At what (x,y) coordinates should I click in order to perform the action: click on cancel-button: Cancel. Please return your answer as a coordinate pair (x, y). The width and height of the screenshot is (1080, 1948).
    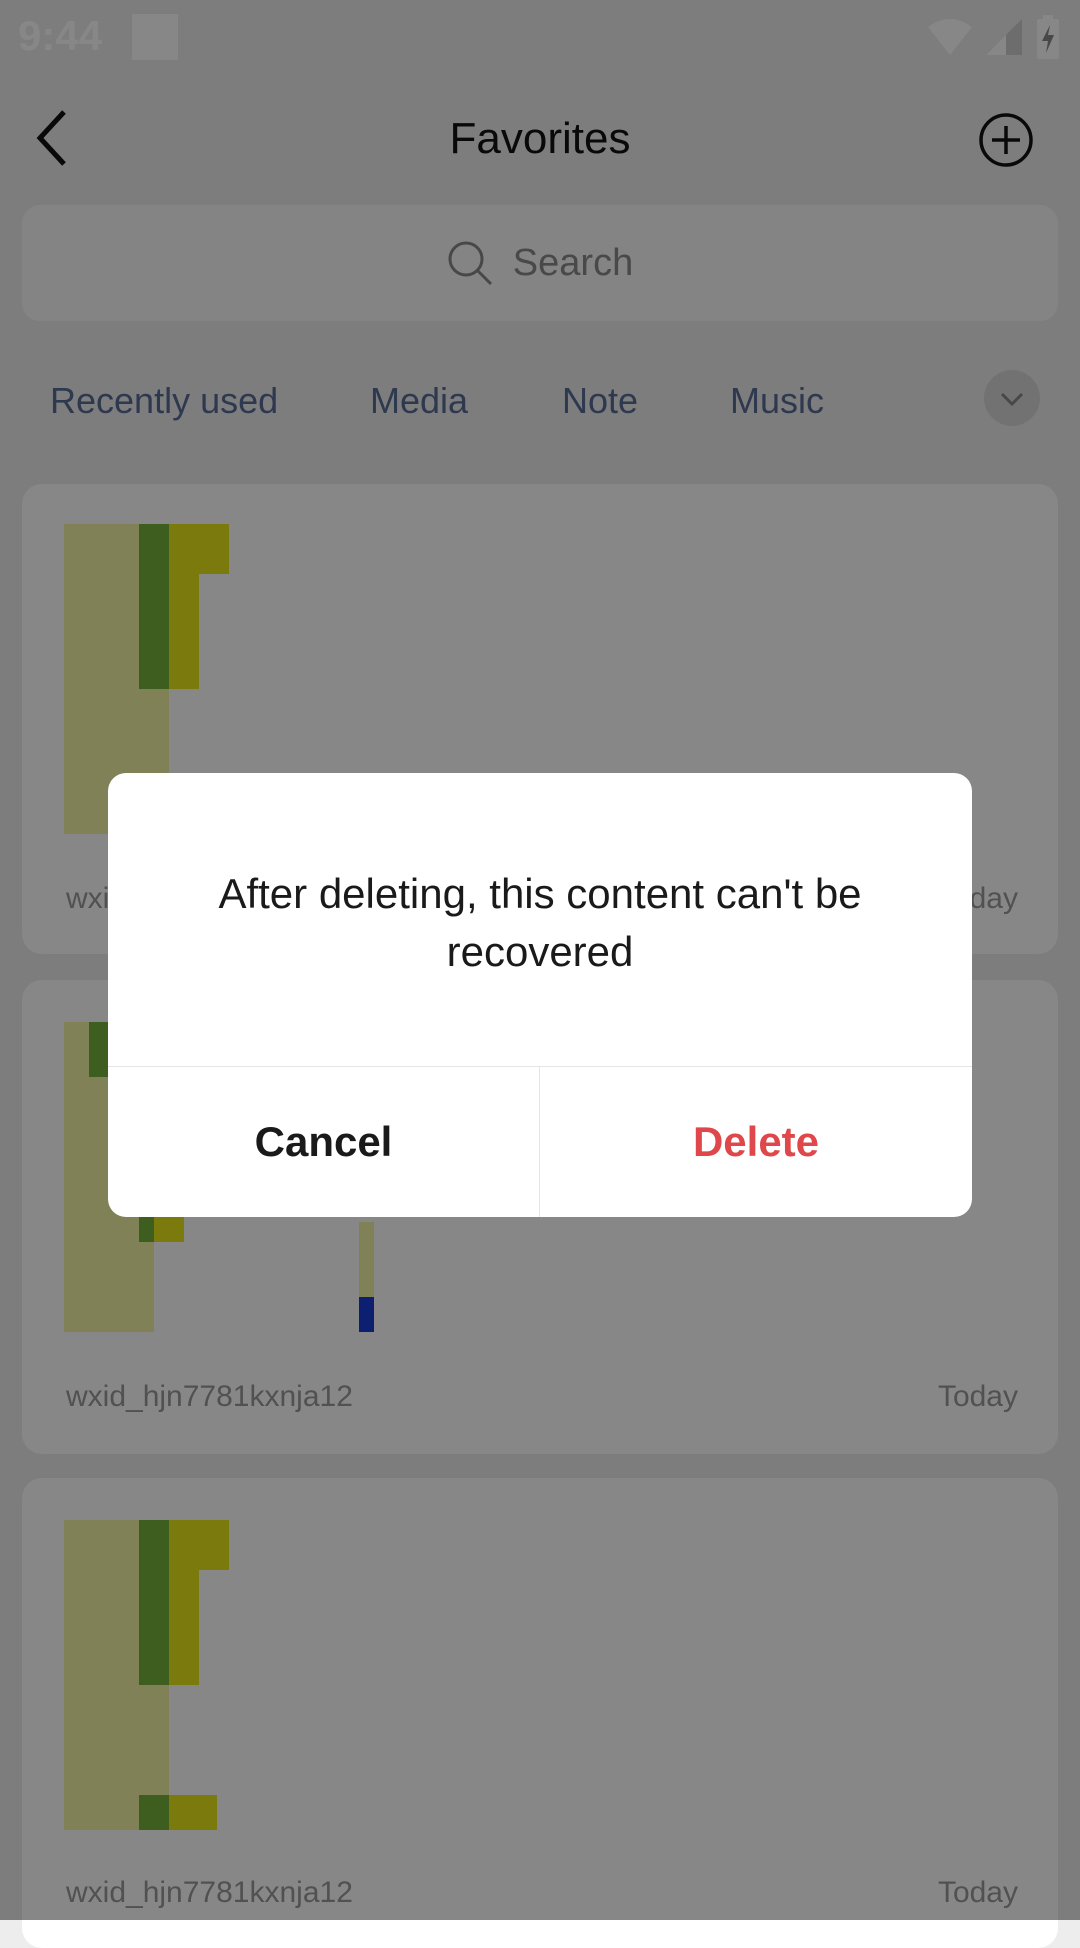
    Looking at the image, I should click on (323, 1142).